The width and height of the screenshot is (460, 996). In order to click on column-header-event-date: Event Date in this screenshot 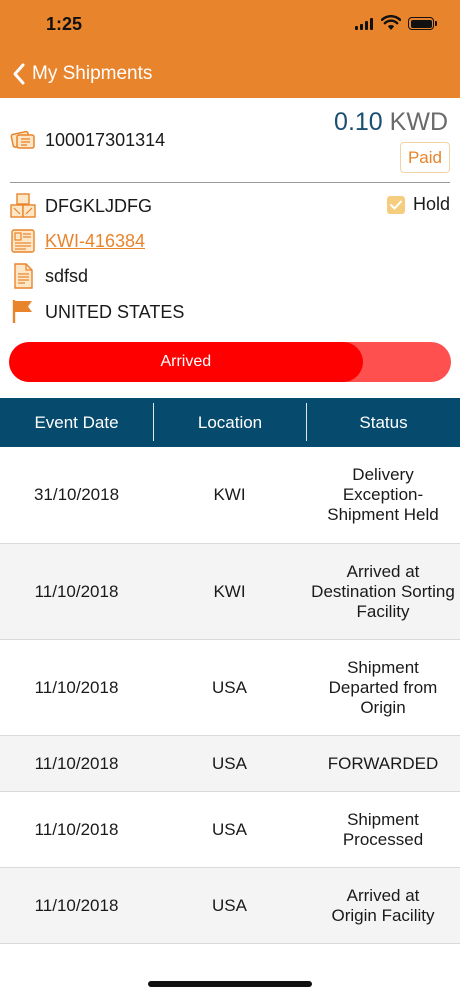, I will do `click(76, 422)`.